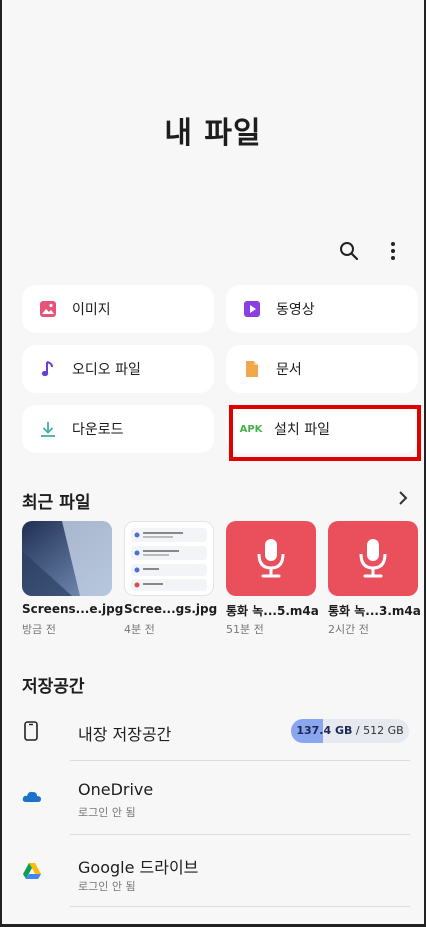 The width and height of the screenshot is (426, 927). I want to click on more-vert-icon, so click(393, 251).